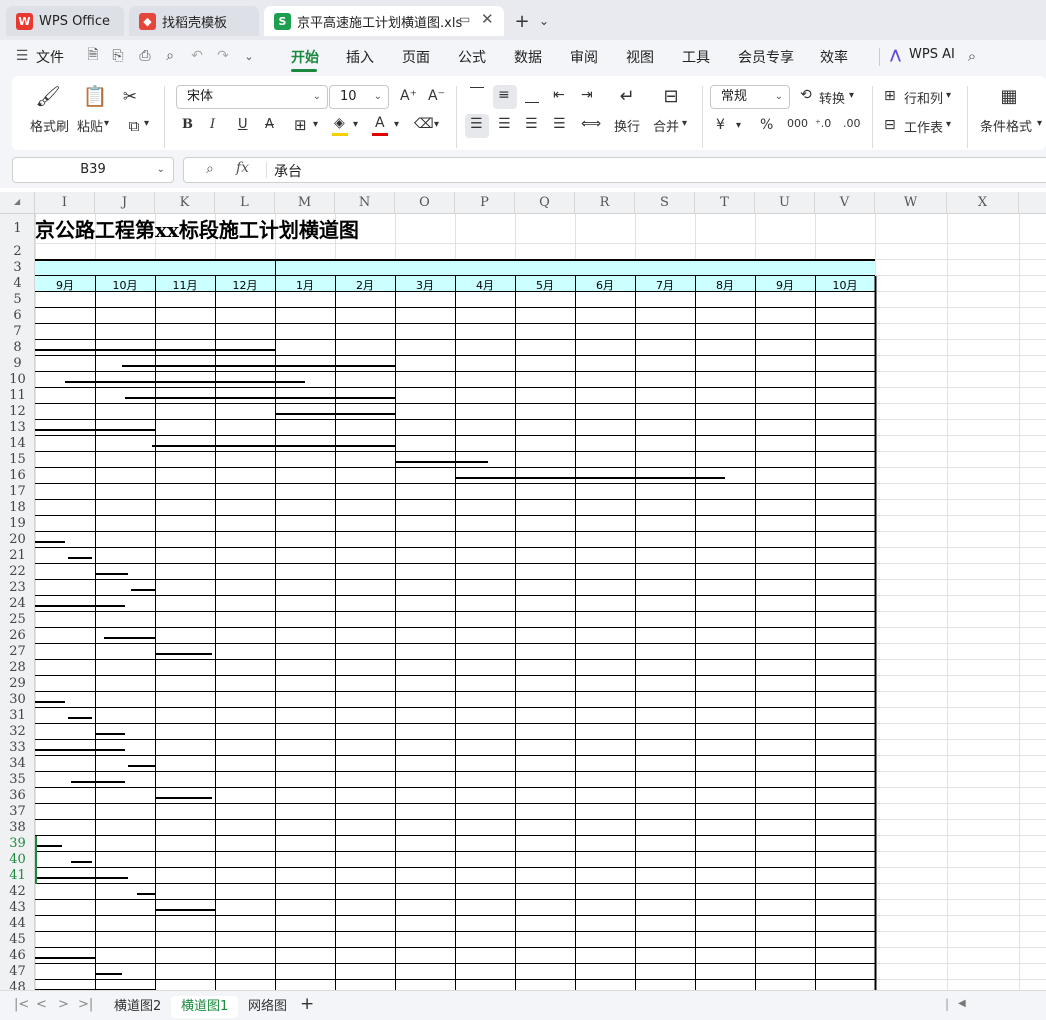 The height and width of the screenshot is (1020, 1046). What do you see at coordinates (118, 56) in the screenshot?
I see `share-icon: ⎘` at bounding box center [118, 56].